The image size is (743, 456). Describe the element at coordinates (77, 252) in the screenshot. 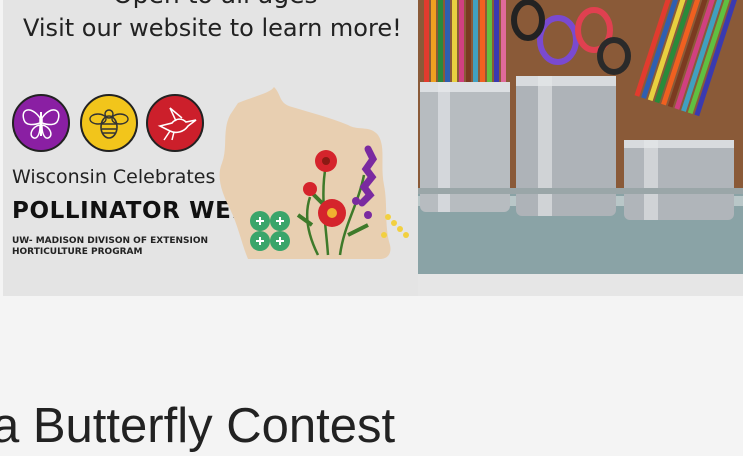

I see `extension-line-2: HORTICULTURE PROGRAM` at that location.